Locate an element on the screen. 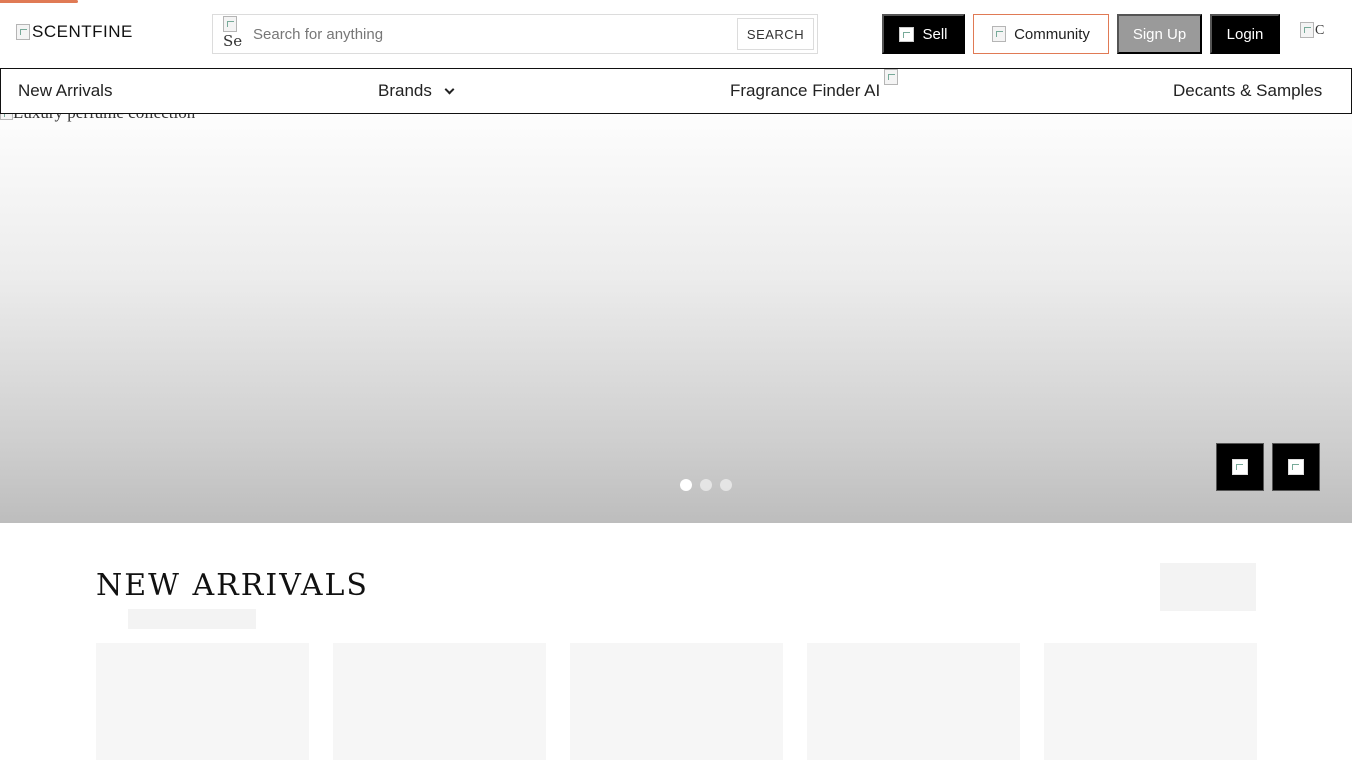  logo-image-icon is located at coordinates (23, 32).